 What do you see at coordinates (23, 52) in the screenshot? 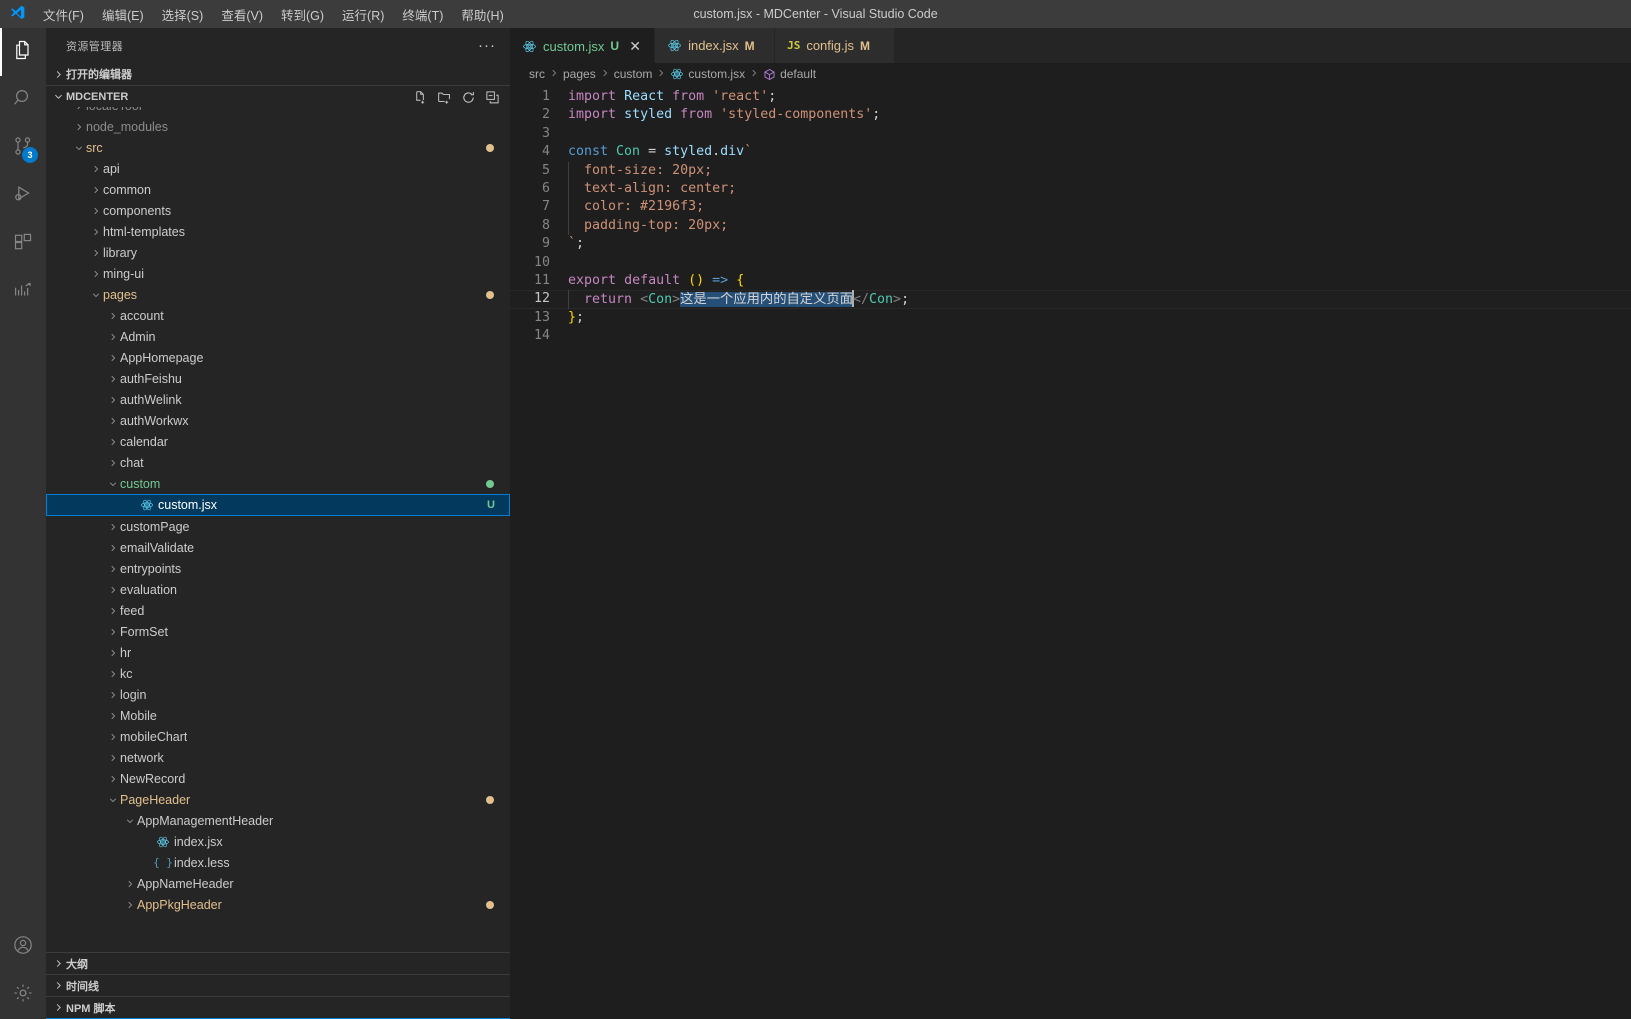
I see `activity-explorer` at bounding box center [23, 52].